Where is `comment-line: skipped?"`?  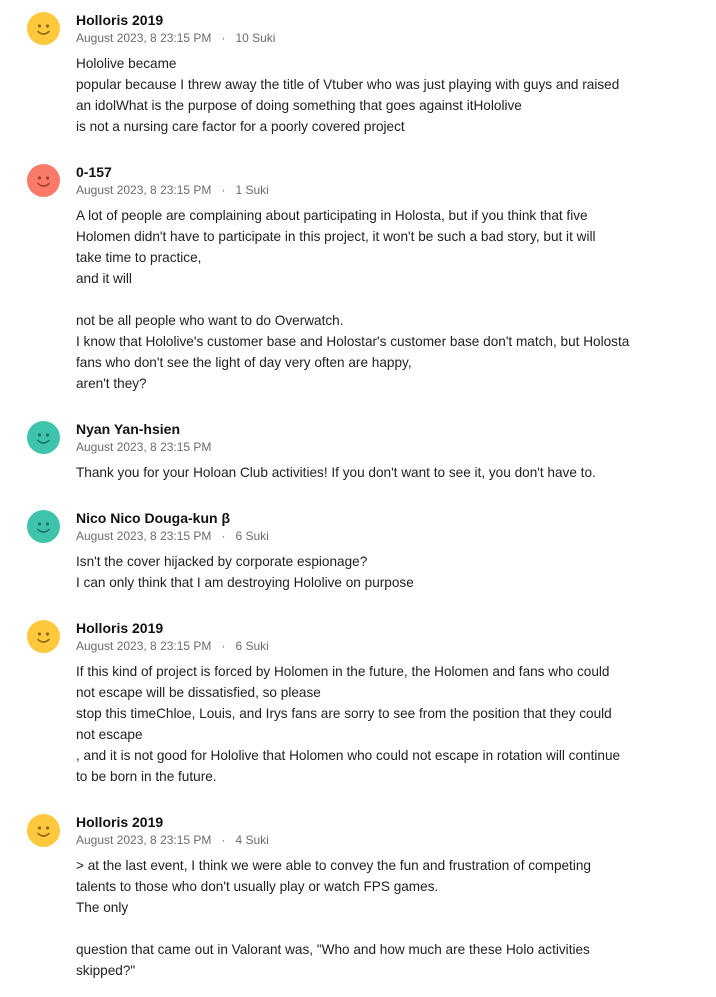 comment-line: skipped?" is located at coordinates (106, 970).